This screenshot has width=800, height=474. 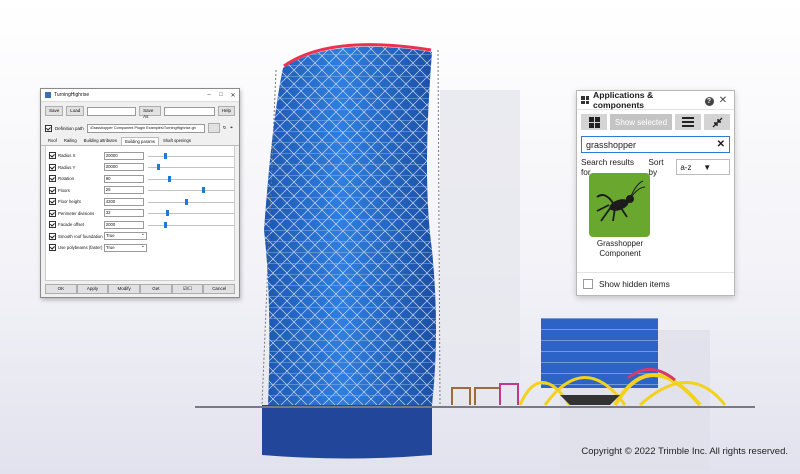 What do you see at coordinates (76, 213) in the screenshot?
I see `param-label: Perimeter divisions` at bounding box center [76, 213].